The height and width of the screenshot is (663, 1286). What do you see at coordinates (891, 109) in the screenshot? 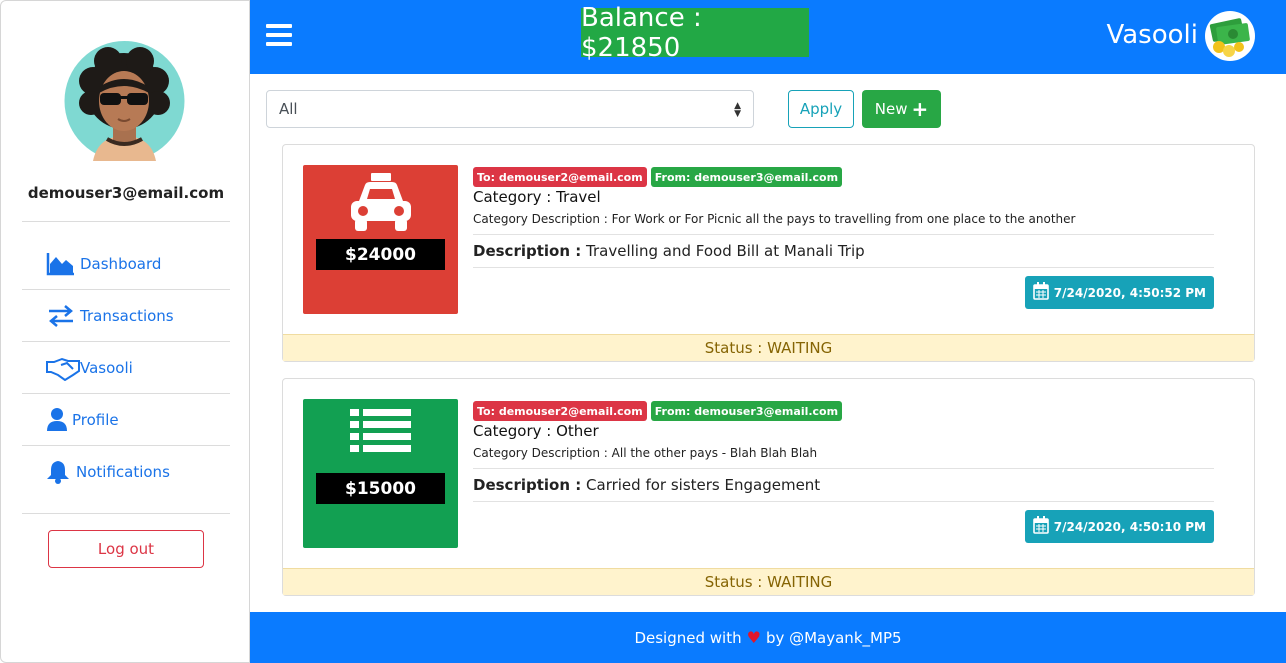
I see `new-button-label: New` at bounding box center [891, 109].